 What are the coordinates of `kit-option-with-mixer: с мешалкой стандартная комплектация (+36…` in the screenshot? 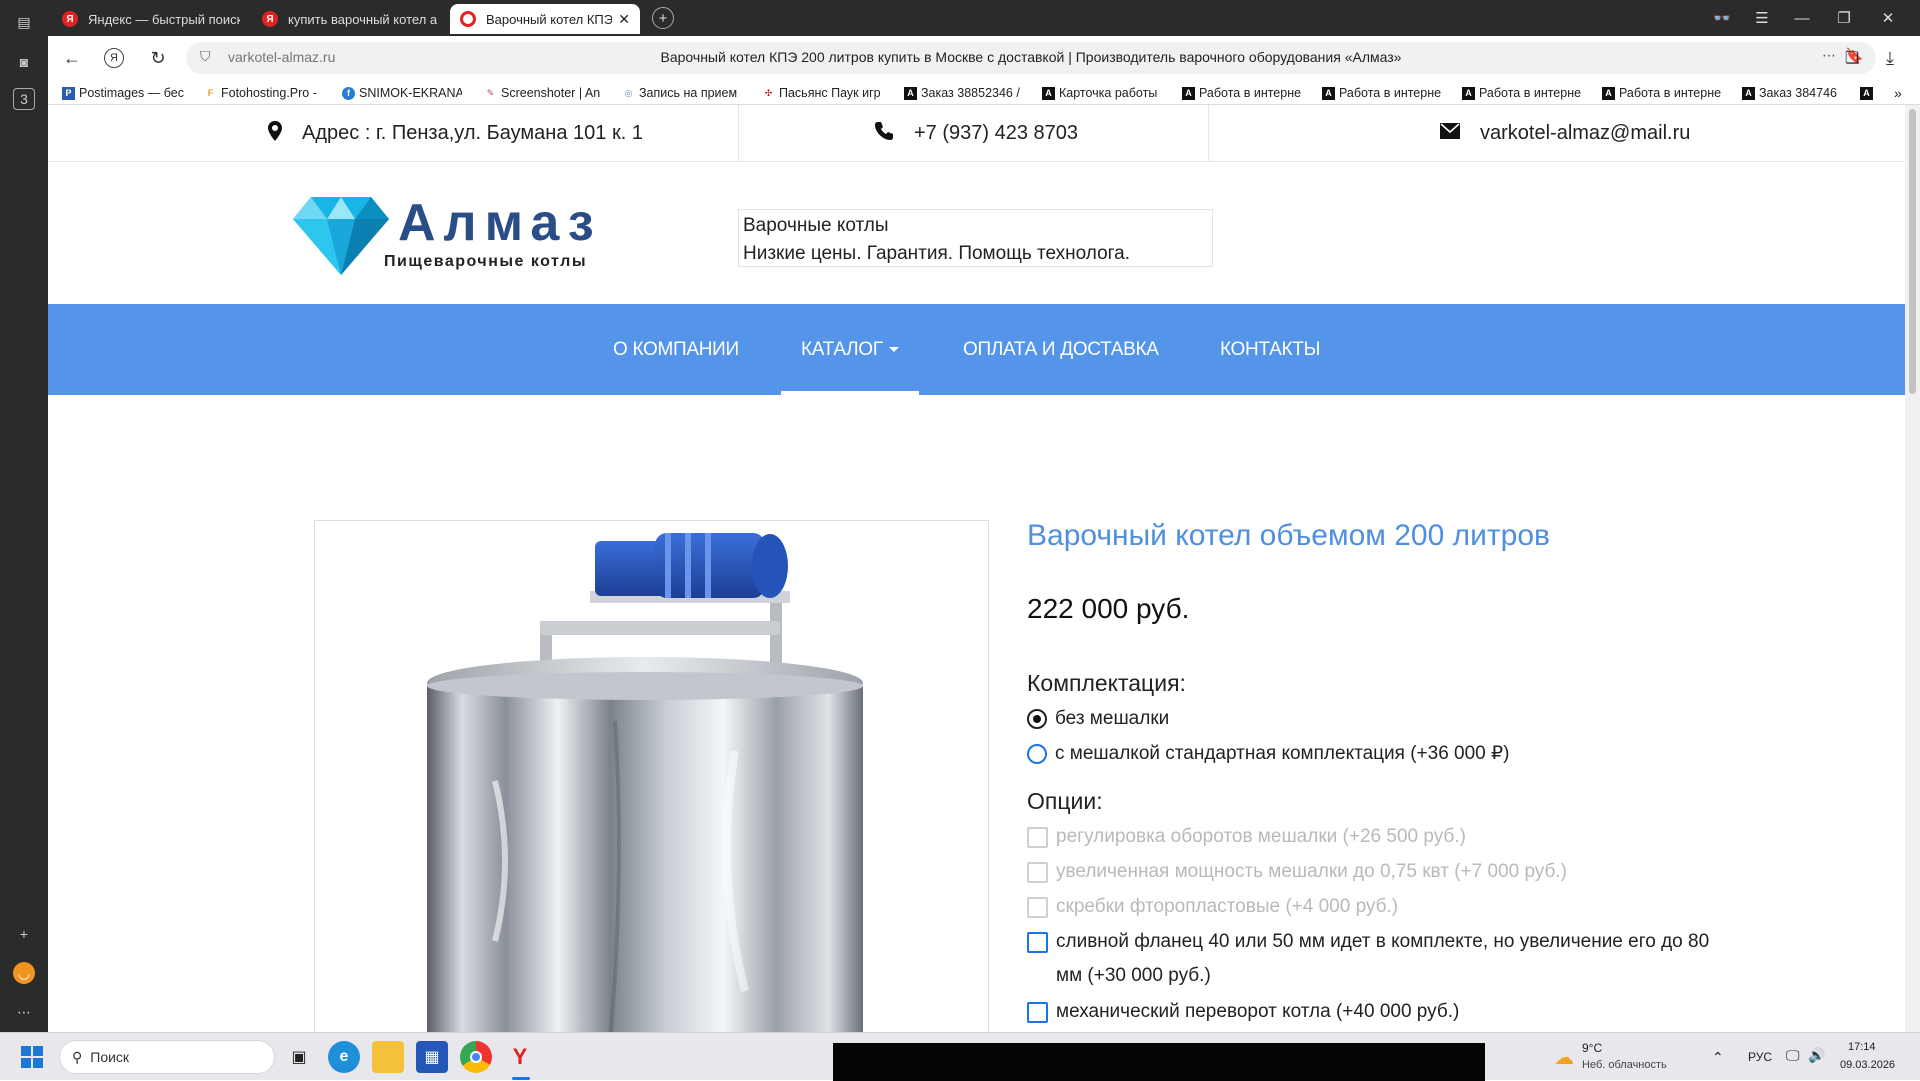 It's located at (1268, 754).